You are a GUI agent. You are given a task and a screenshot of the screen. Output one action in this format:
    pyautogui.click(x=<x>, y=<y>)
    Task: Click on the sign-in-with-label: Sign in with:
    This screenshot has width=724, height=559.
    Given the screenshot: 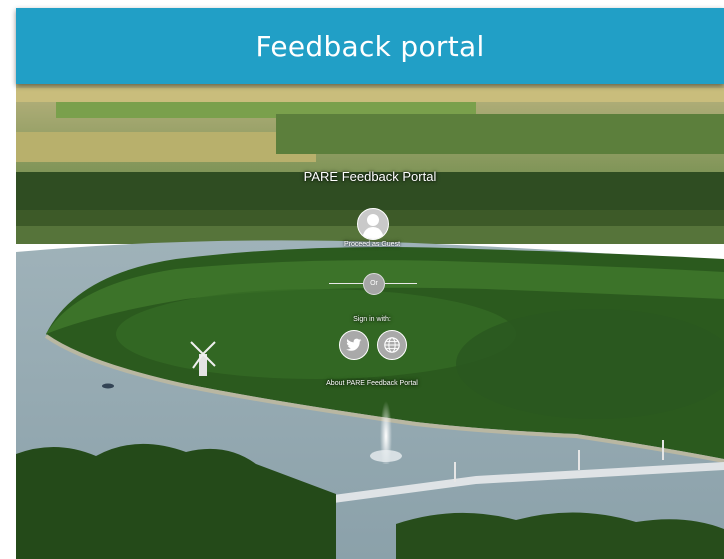 What is the action you would take?
    pyautogui.click(x=372, y=319)
    